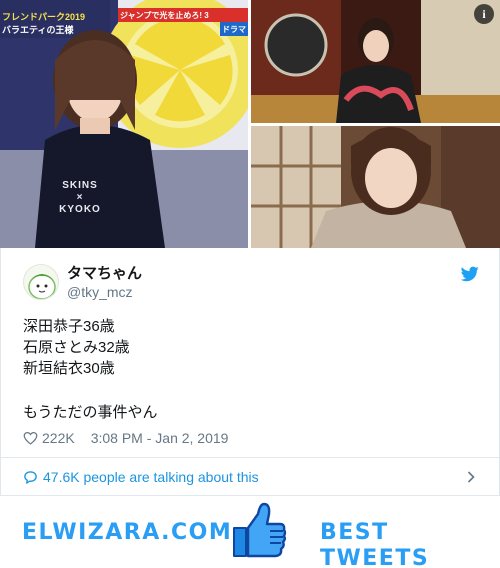 This screenshot has height=568, width=500. What do you see at coordinates (375, 544) in the screenshot?
I see `best-tweets-text: BEST TWEETS` at bounding box center [375, 544].